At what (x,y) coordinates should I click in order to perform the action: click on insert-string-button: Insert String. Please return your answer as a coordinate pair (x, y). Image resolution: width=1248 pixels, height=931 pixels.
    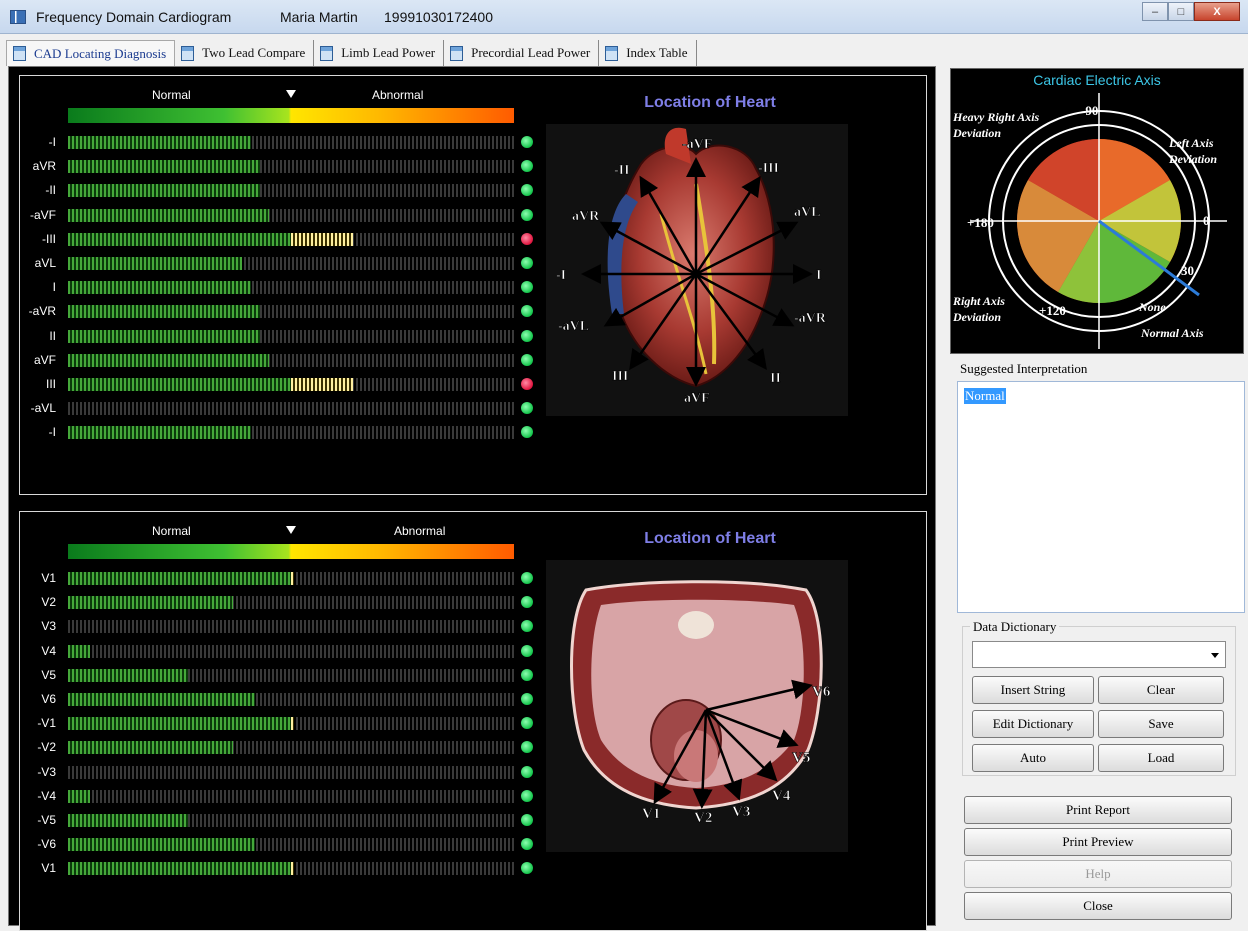
    Looking at the image, I should click on (1033, 690).